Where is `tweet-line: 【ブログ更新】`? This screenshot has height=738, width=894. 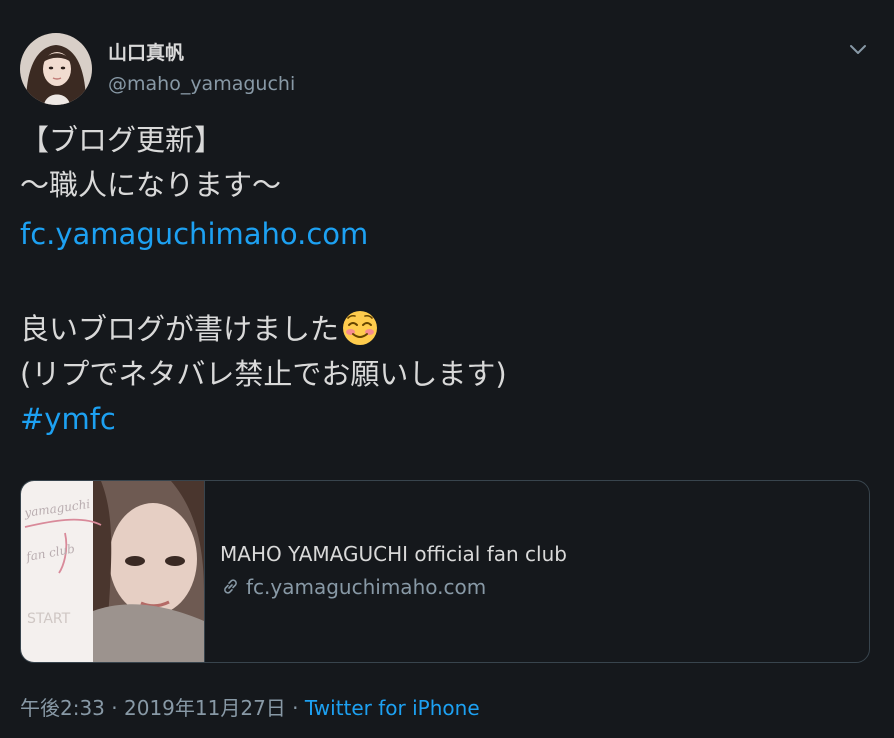 tweet-line: 【ブログ更新】 is located at coordinates (122, 140).